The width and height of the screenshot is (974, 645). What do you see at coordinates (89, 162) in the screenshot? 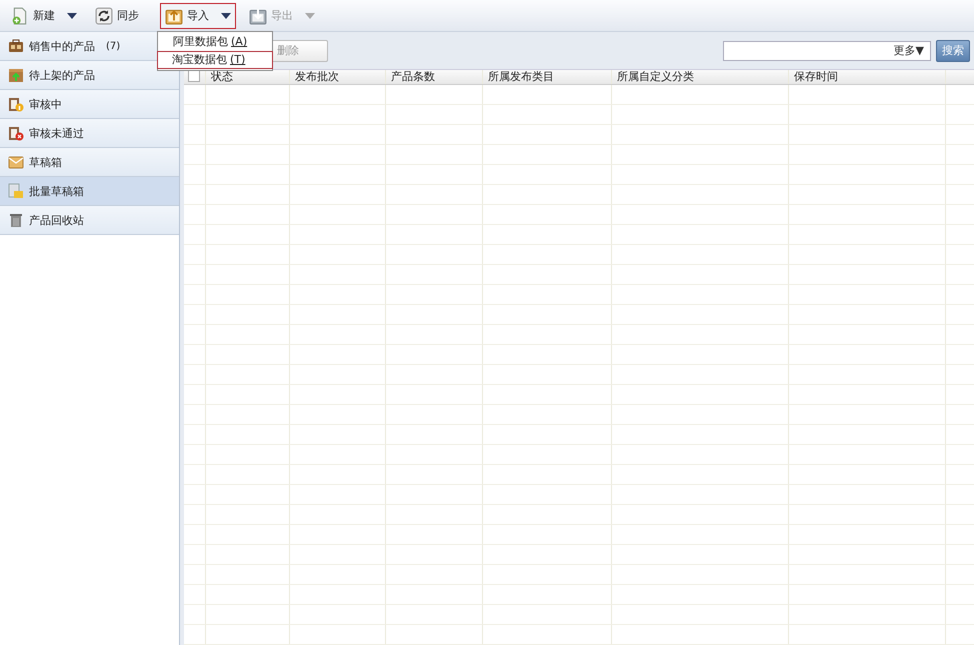
I see `sidebar-item: 草稿箱` at bounding box center [89, 162].